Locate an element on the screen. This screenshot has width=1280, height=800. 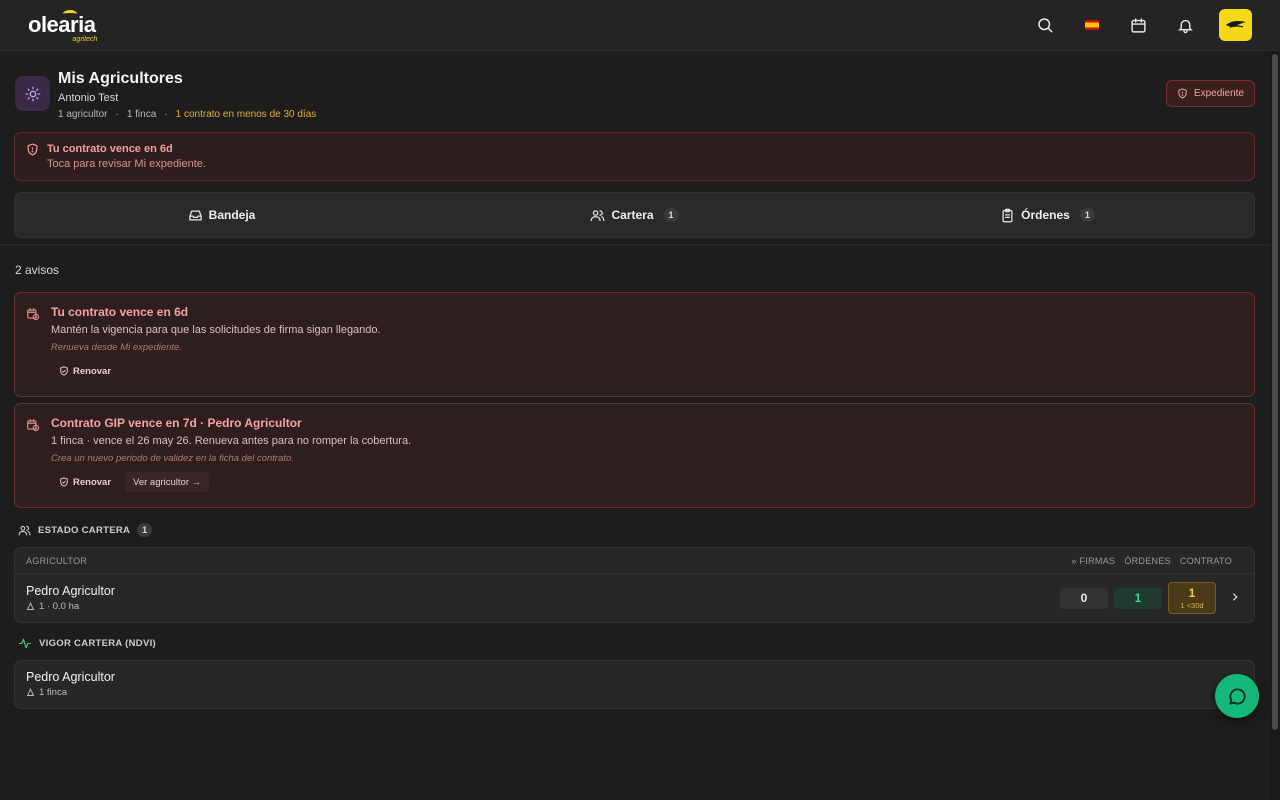
view-farmer-link: Ver agricultor → is located at coordinates (167, 482).